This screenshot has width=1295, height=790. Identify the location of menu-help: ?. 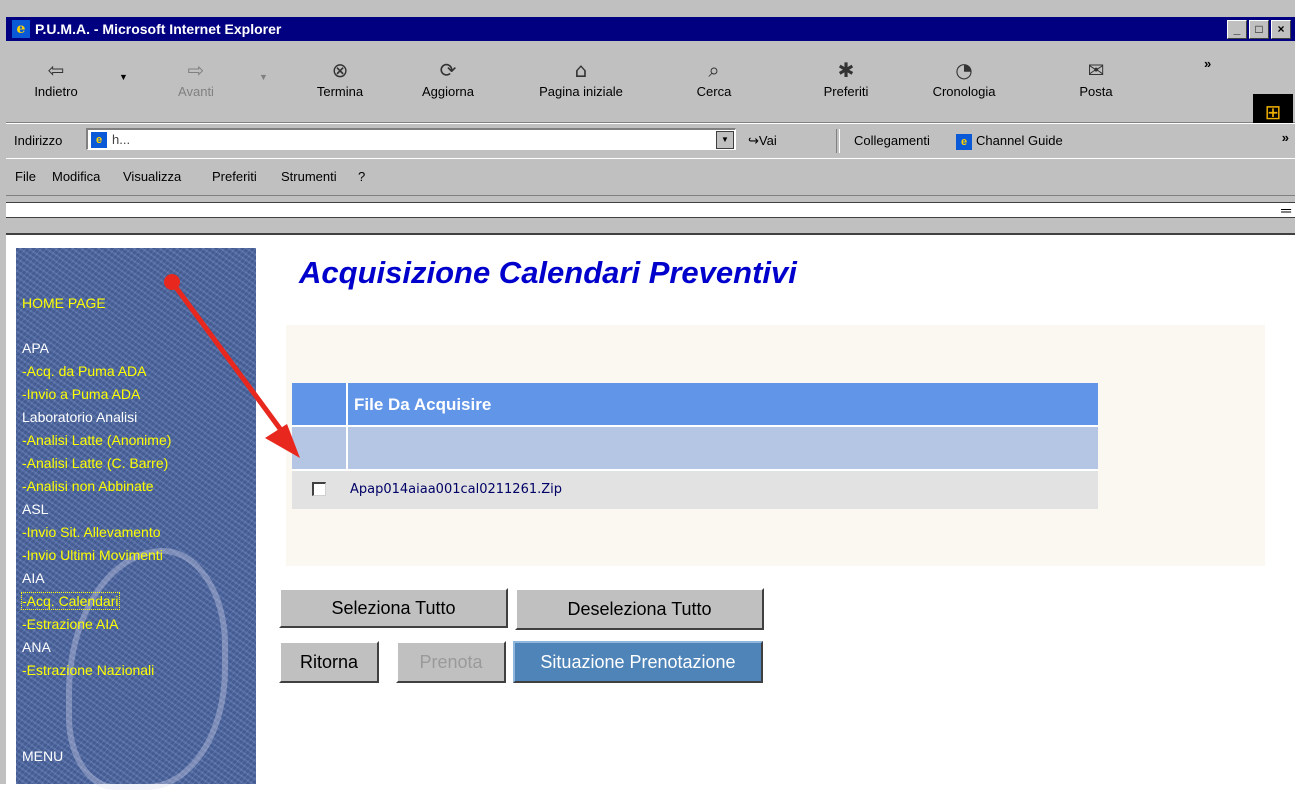
(361, 176).